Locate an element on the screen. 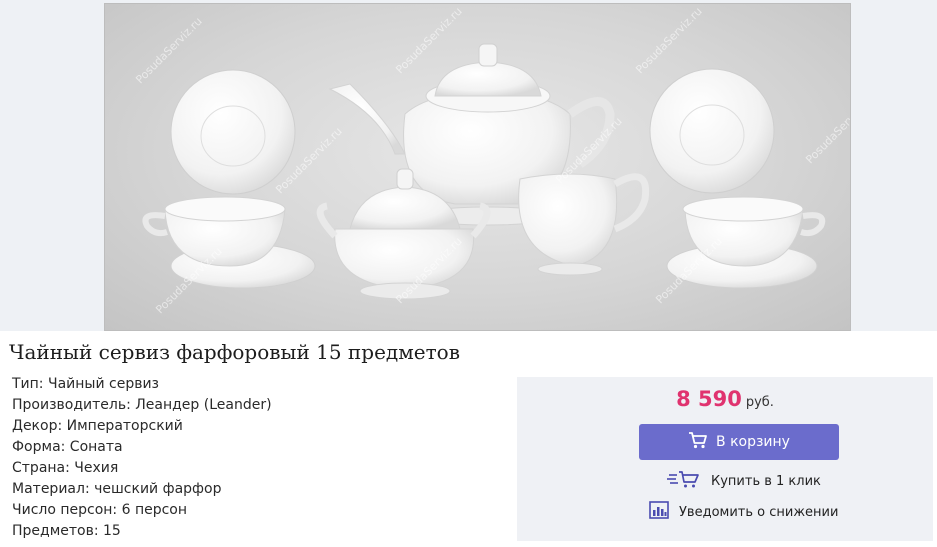 The height and width of the screenshot is (547, 937). spec-shape: Форма: Соната is located at coordinates (67, 447).